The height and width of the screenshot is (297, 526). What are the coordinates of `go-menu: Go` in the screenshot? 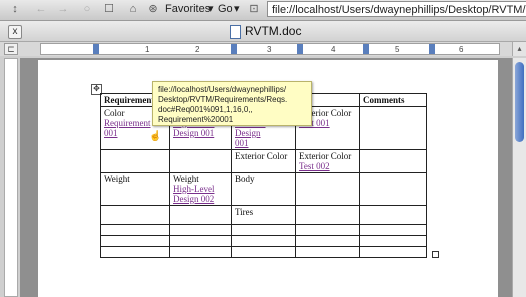 It's located at (225, 9).